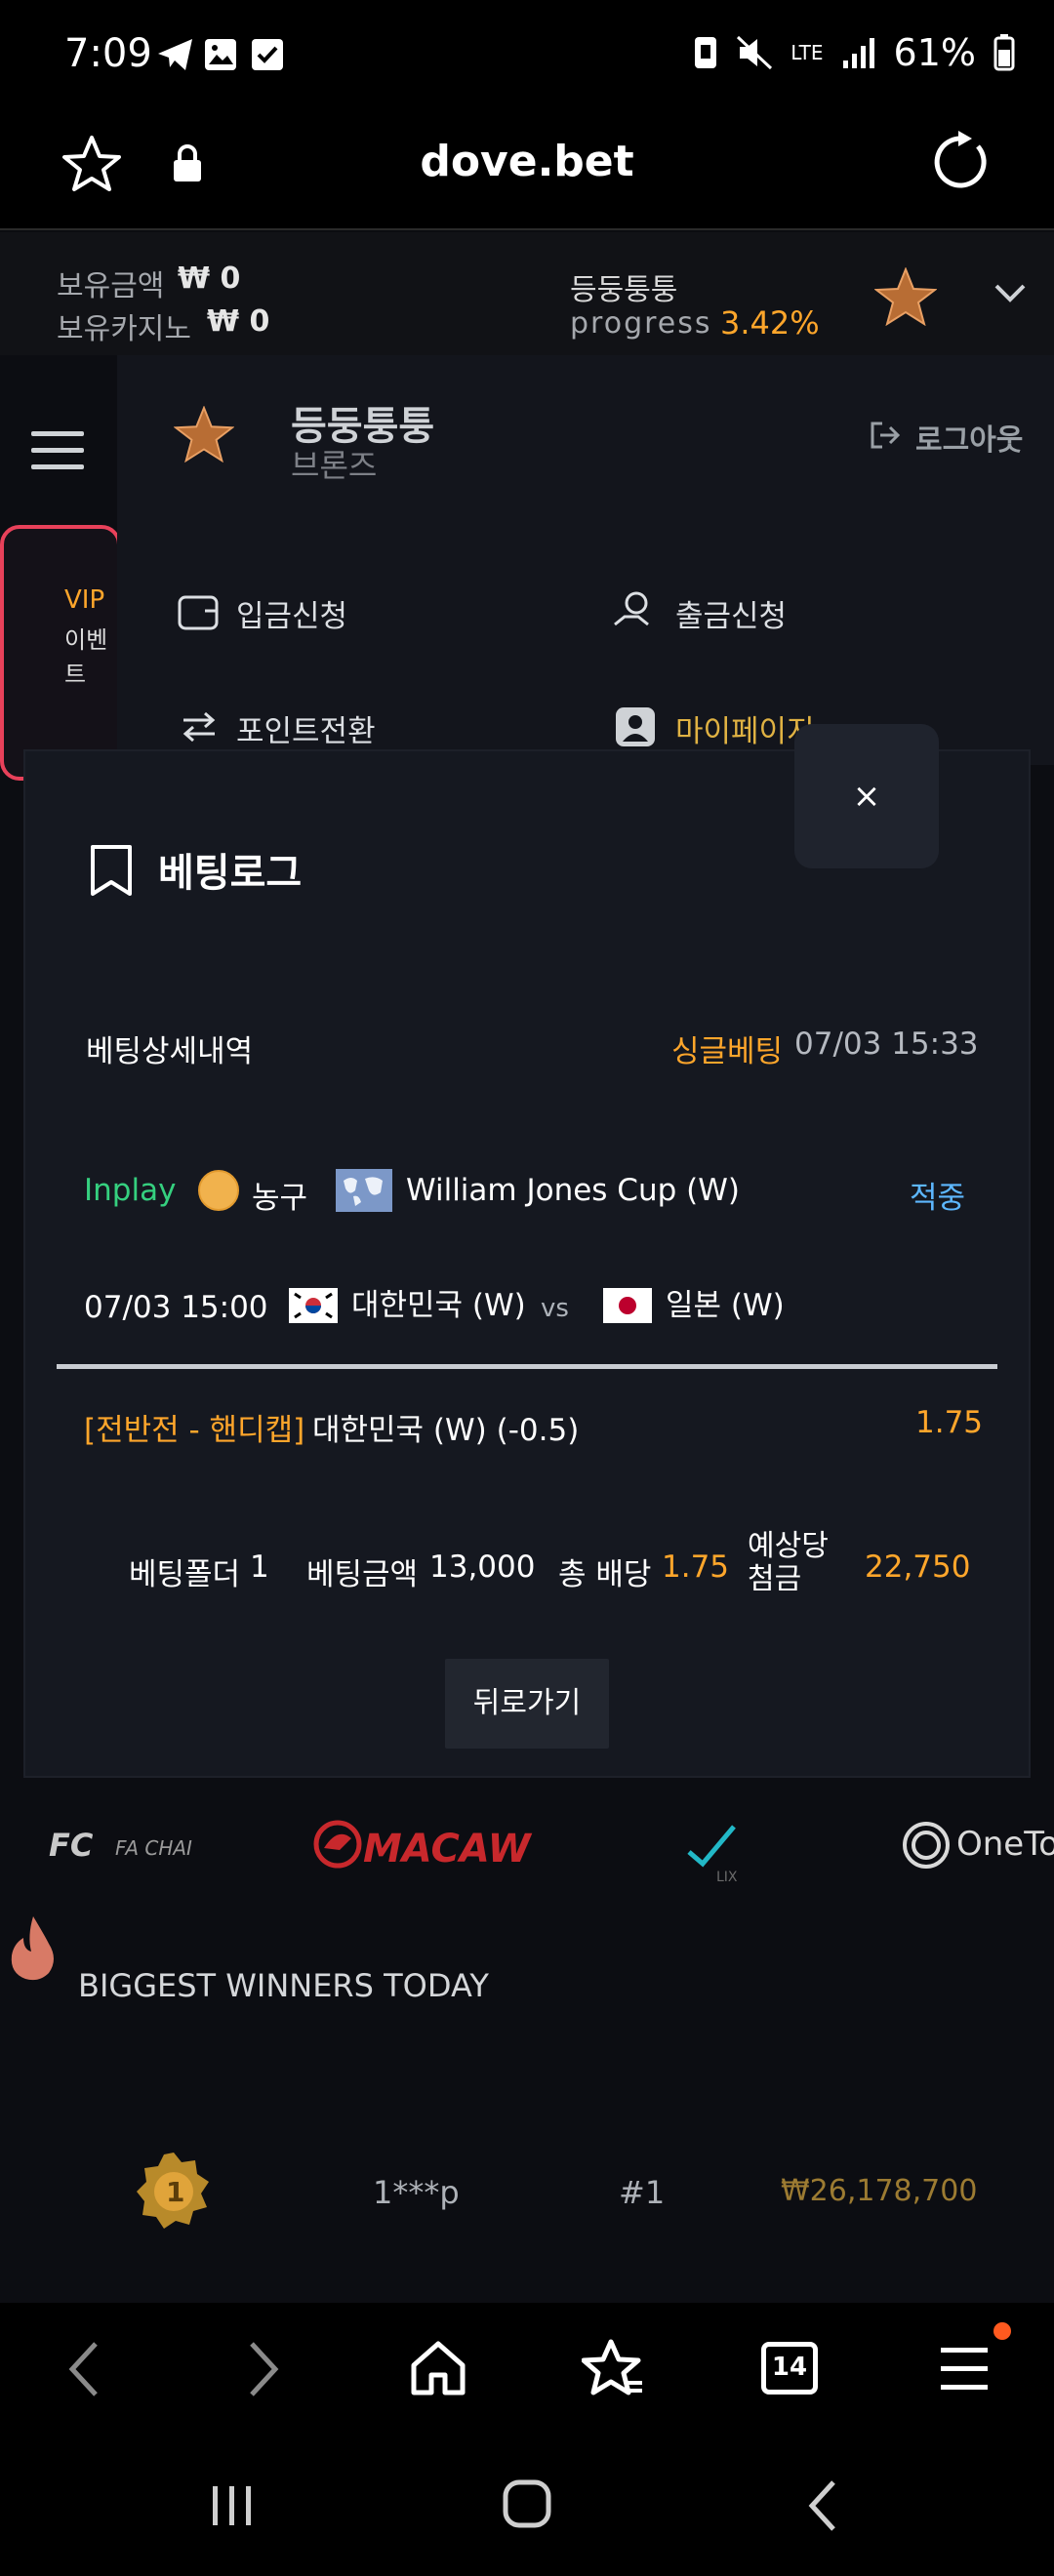 The width and height of the screenshot is (1054, 2576). I want to click on casino-label: 보유카지노, so click(124, 329).